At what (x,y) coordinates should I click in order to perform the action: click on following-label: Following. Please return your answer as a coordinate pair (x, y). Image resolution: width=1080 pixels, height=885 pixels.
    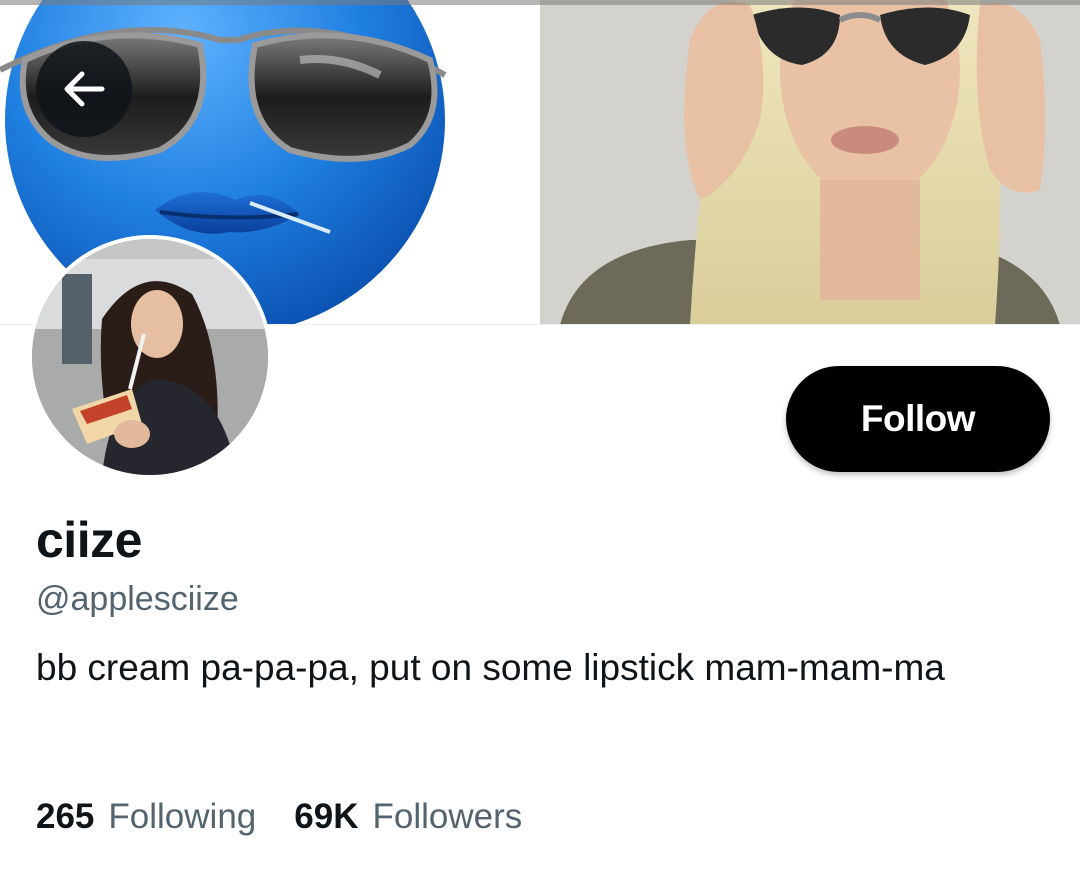
    Looking at the image, I should click on (182, 816).